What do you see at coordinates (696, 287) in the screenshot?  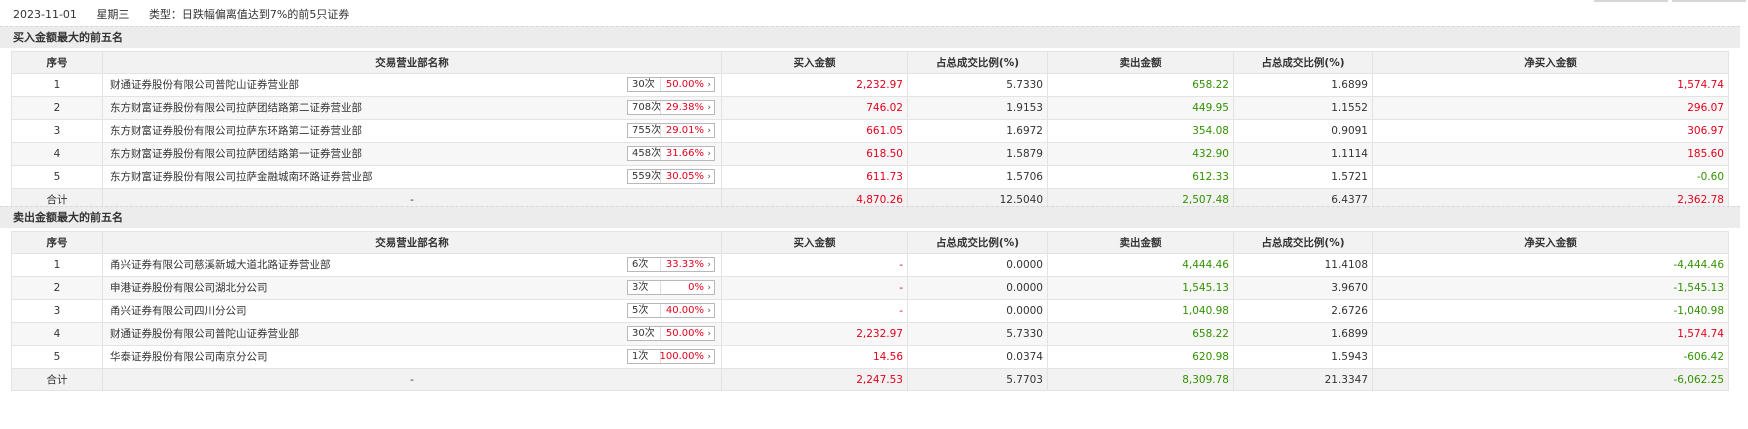 I see `stat-win-rate: 0%` at bounding box center [696, 287].